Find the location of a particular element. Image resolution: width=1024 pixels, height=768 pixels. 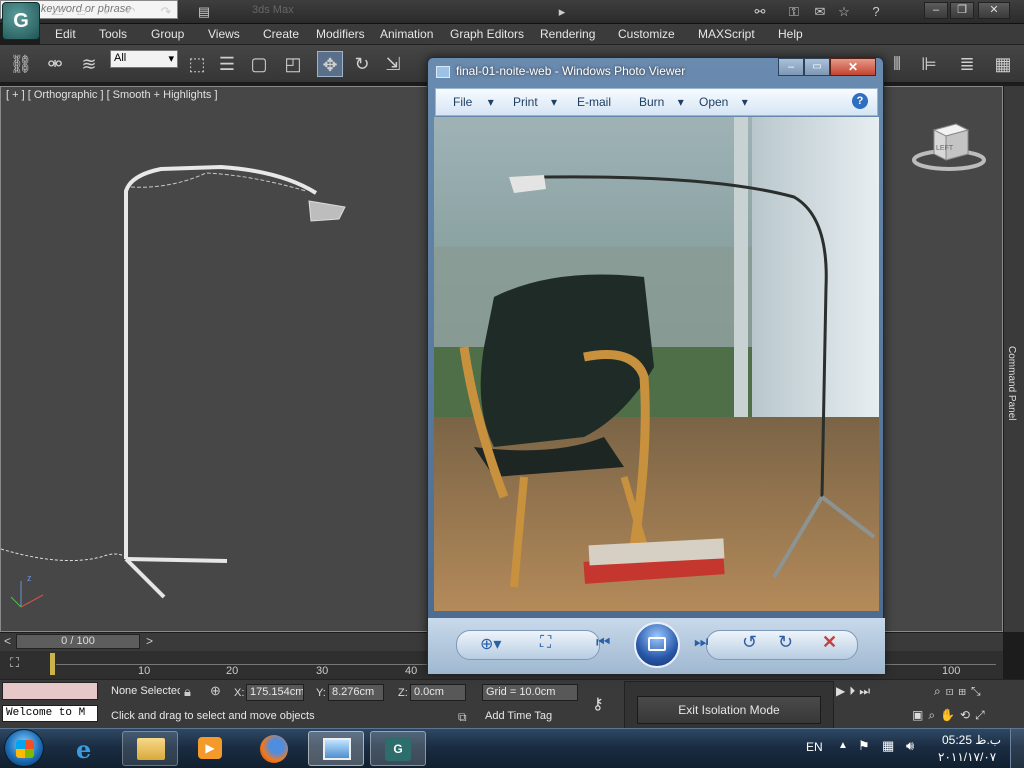

rectangular-selection-icon: ▢ is located at coordinates (259, 64).